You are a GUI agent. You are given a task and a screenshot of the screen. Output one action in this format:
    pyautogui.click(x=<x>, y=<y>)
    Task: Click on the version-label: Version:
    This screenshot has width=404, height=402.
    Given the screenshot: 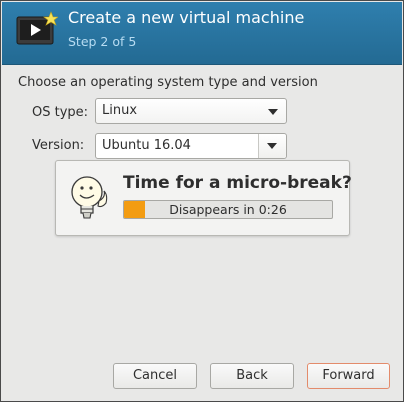 What is the action you would take?
    pyautogui.click(x=58, y=145)
    